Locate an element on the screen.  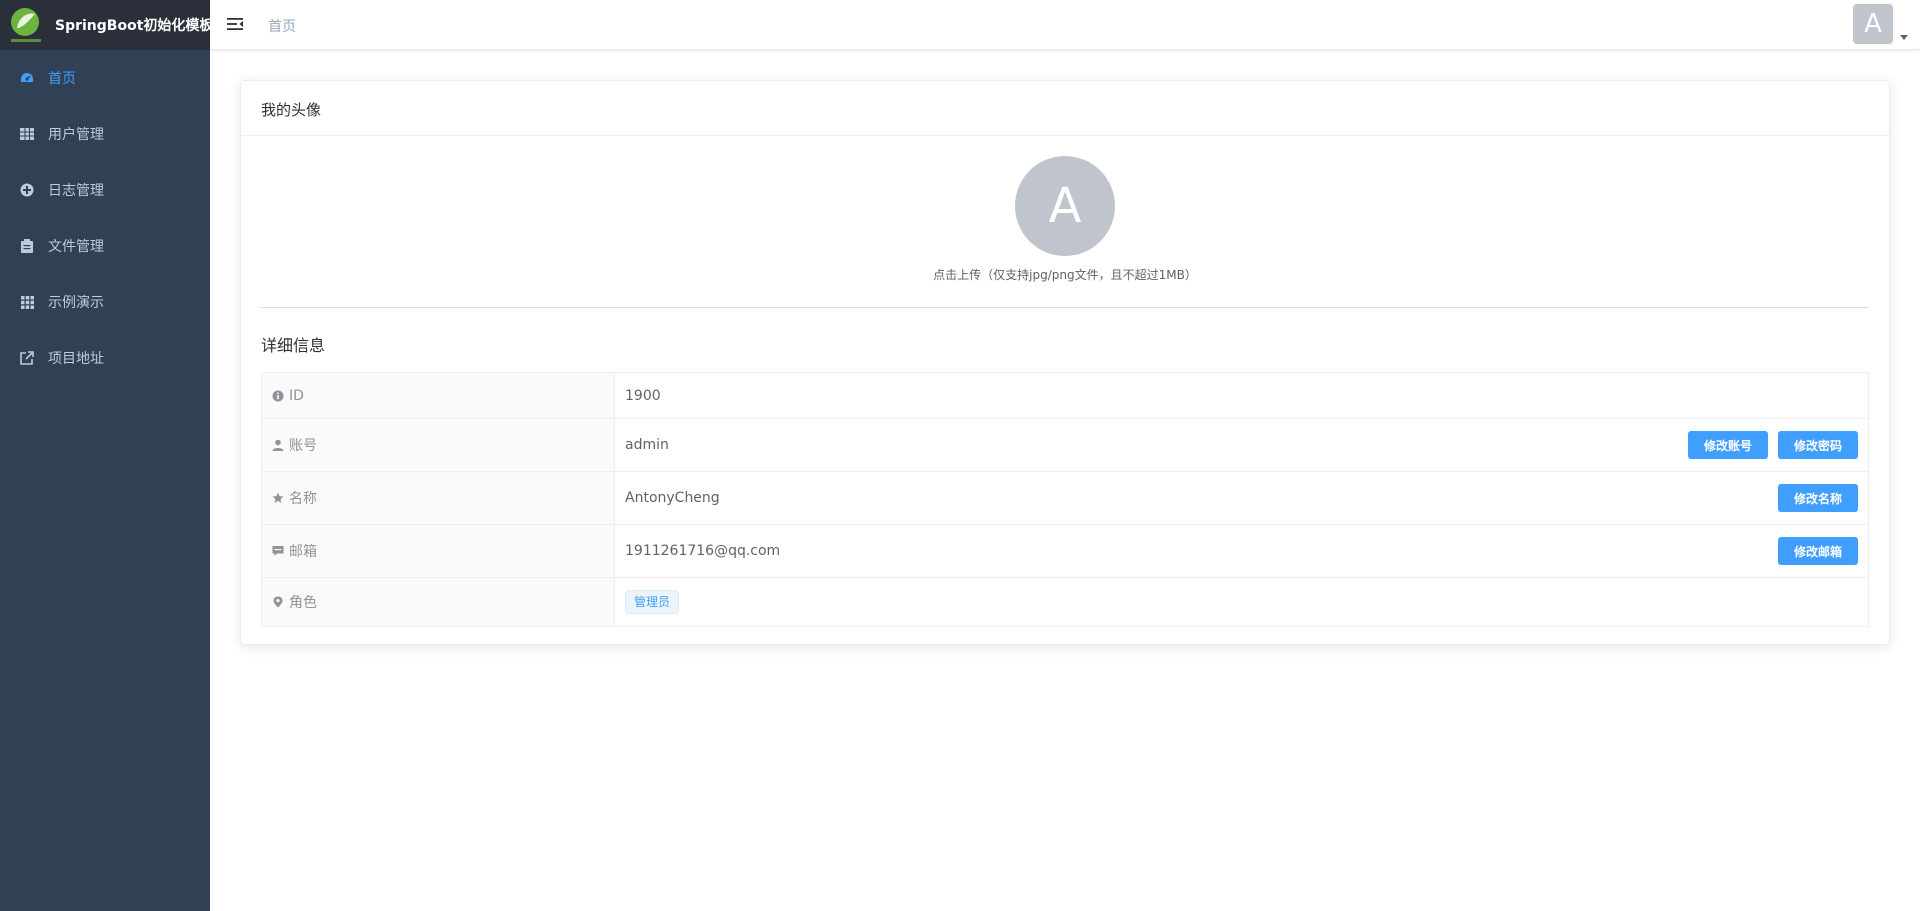
edit-name-button: 修改名称 is located at coordinates (1817, 498).